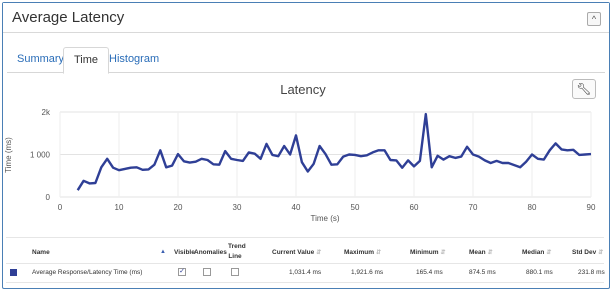 The image size is (614, 293). I want to click on median-cell: 880.1 ms, so click(539, 272).